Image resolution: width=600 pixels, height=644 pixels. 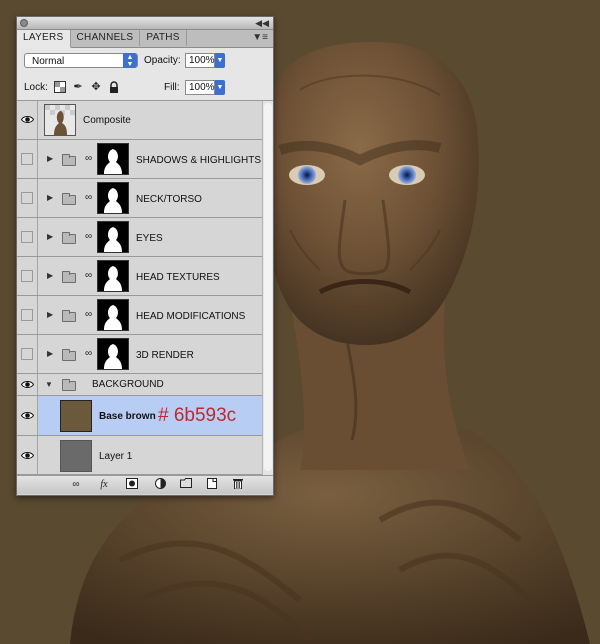 What do you see at coordinates (160, 485) in the screenshot?
I see `adjustment-layer-icon` at bounding box center [160, 485].